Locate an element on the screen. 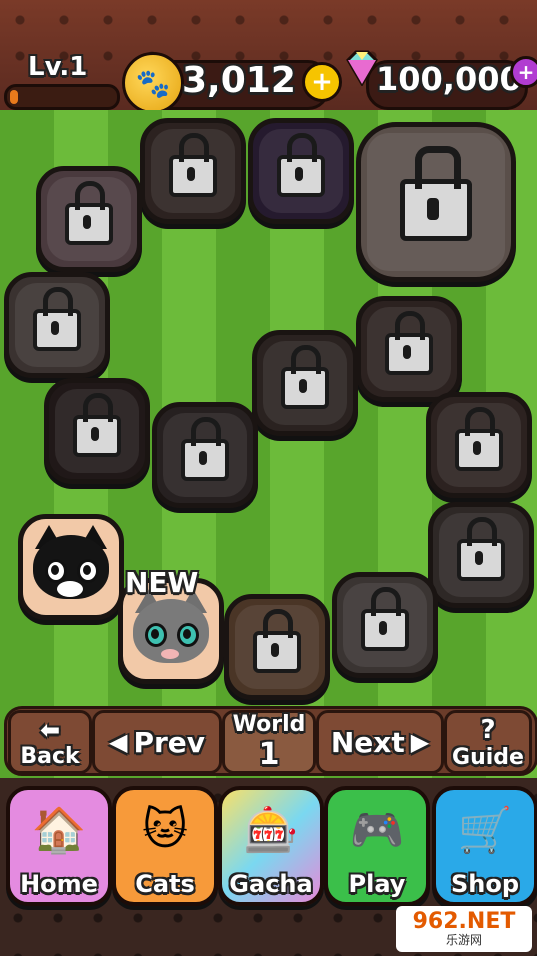 The height and width of the screenshot is (956, 537). question-icon: ? is located at coordinates (488, 729).